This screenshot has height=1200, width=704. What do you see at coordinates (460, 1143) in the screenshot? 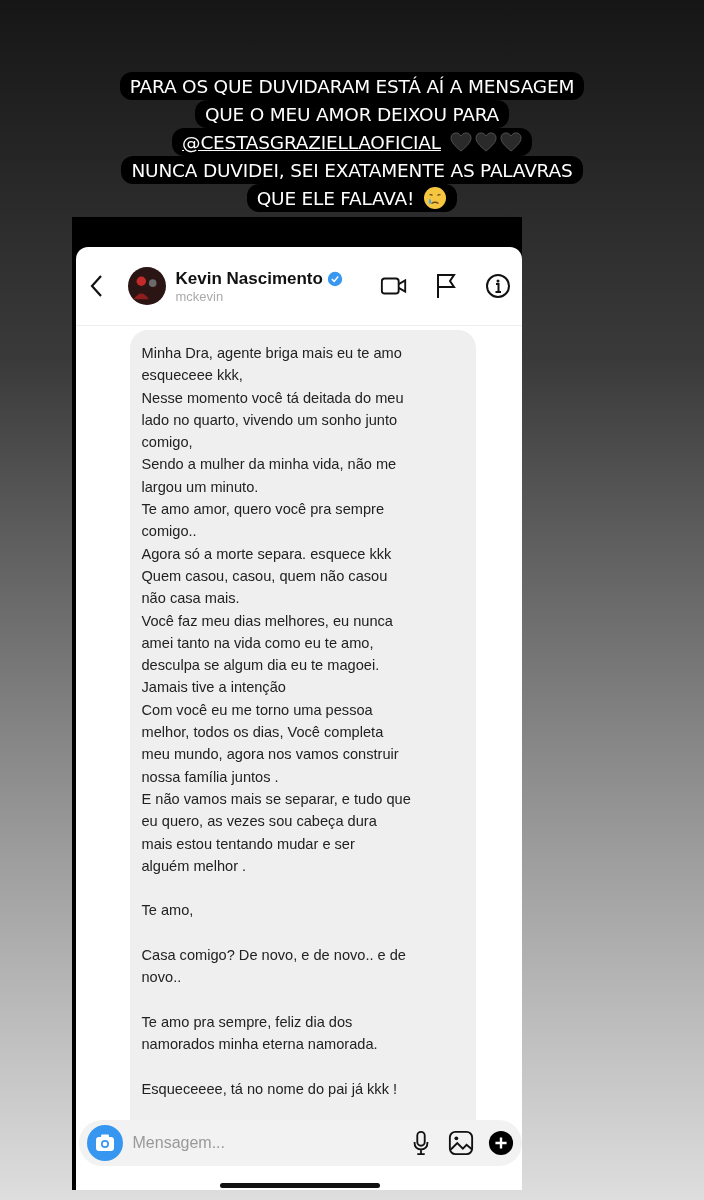
I see `image-icon` at bounding box center [460, 1143].